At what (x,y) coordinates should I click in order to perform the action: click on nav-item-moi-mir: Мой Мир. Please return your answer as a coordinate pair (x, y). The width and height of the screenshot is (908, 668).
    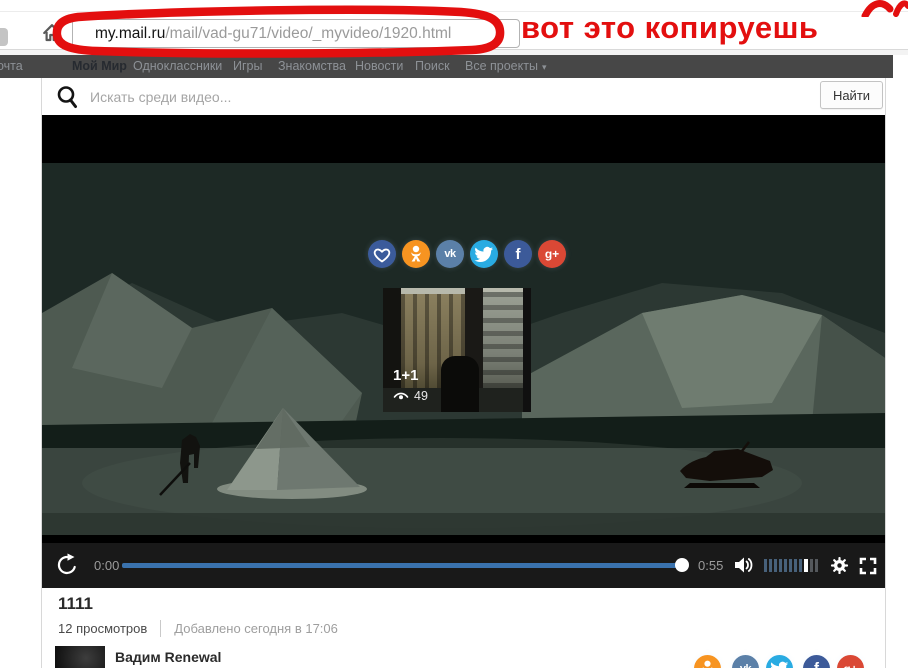
    Looking at the image, I should click on (99, 66).